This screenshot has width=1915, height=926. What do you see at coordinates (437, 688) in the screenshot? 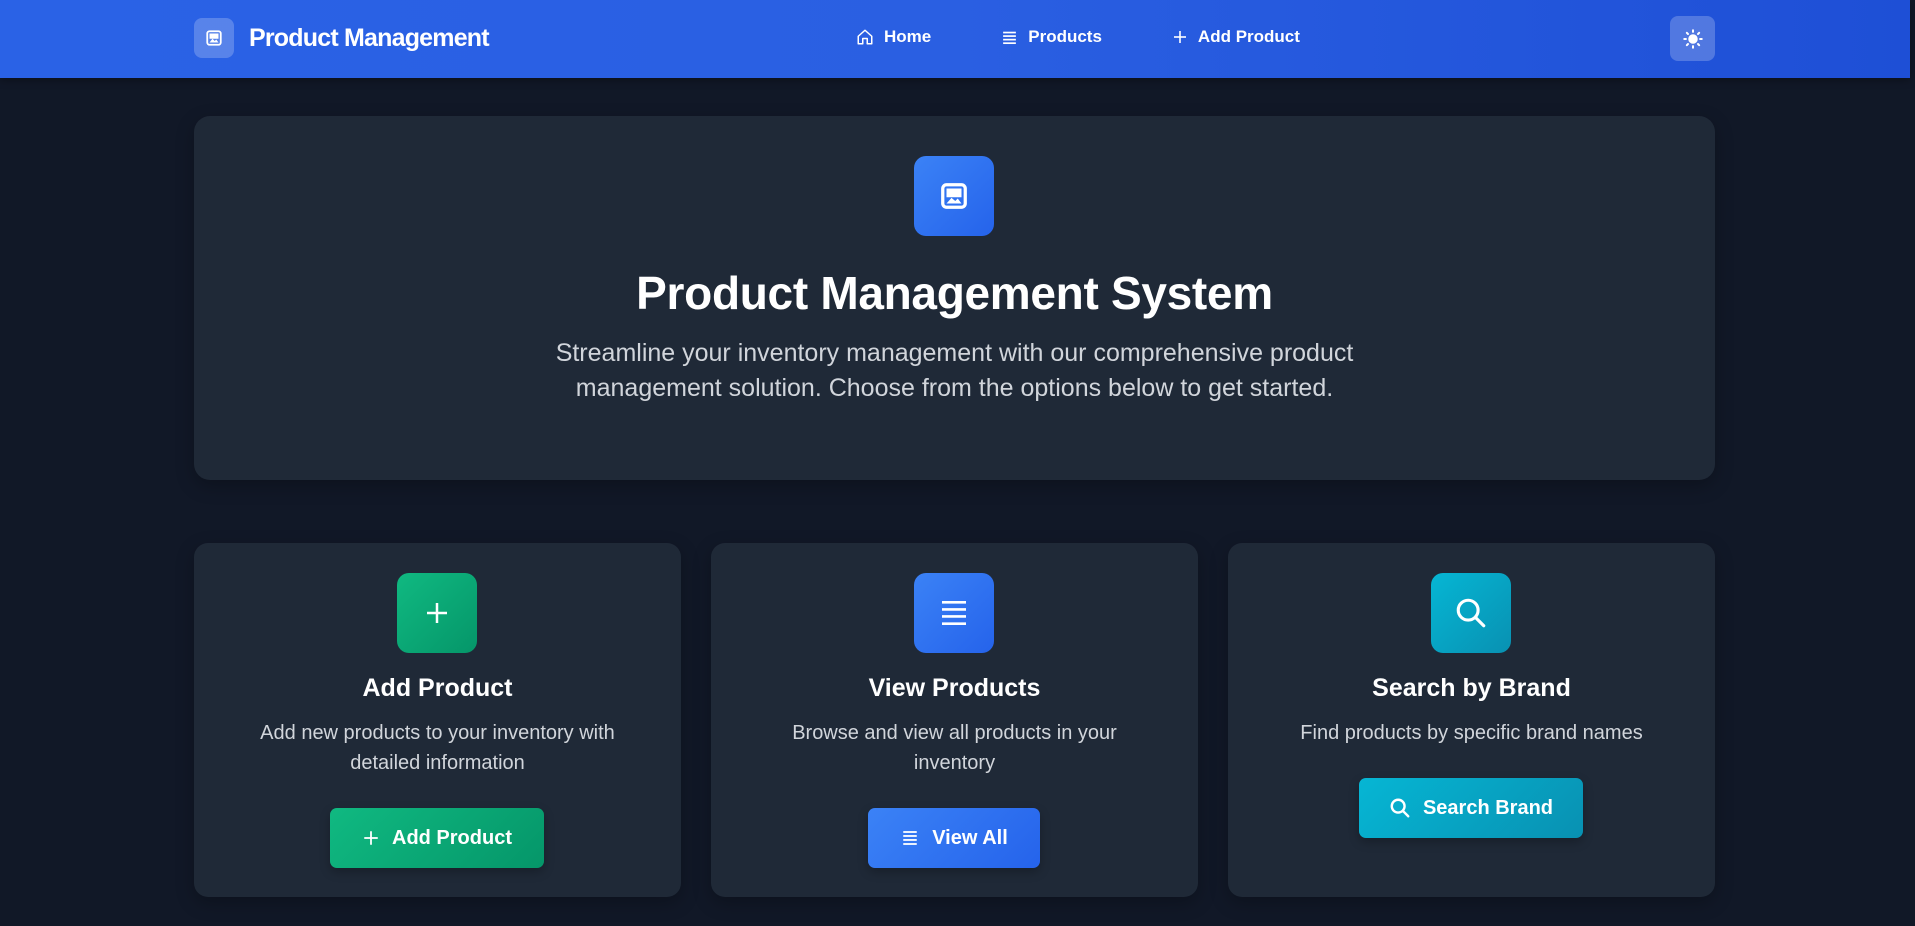
I see `card-title: Add Product` at bounding box center [437, 688].